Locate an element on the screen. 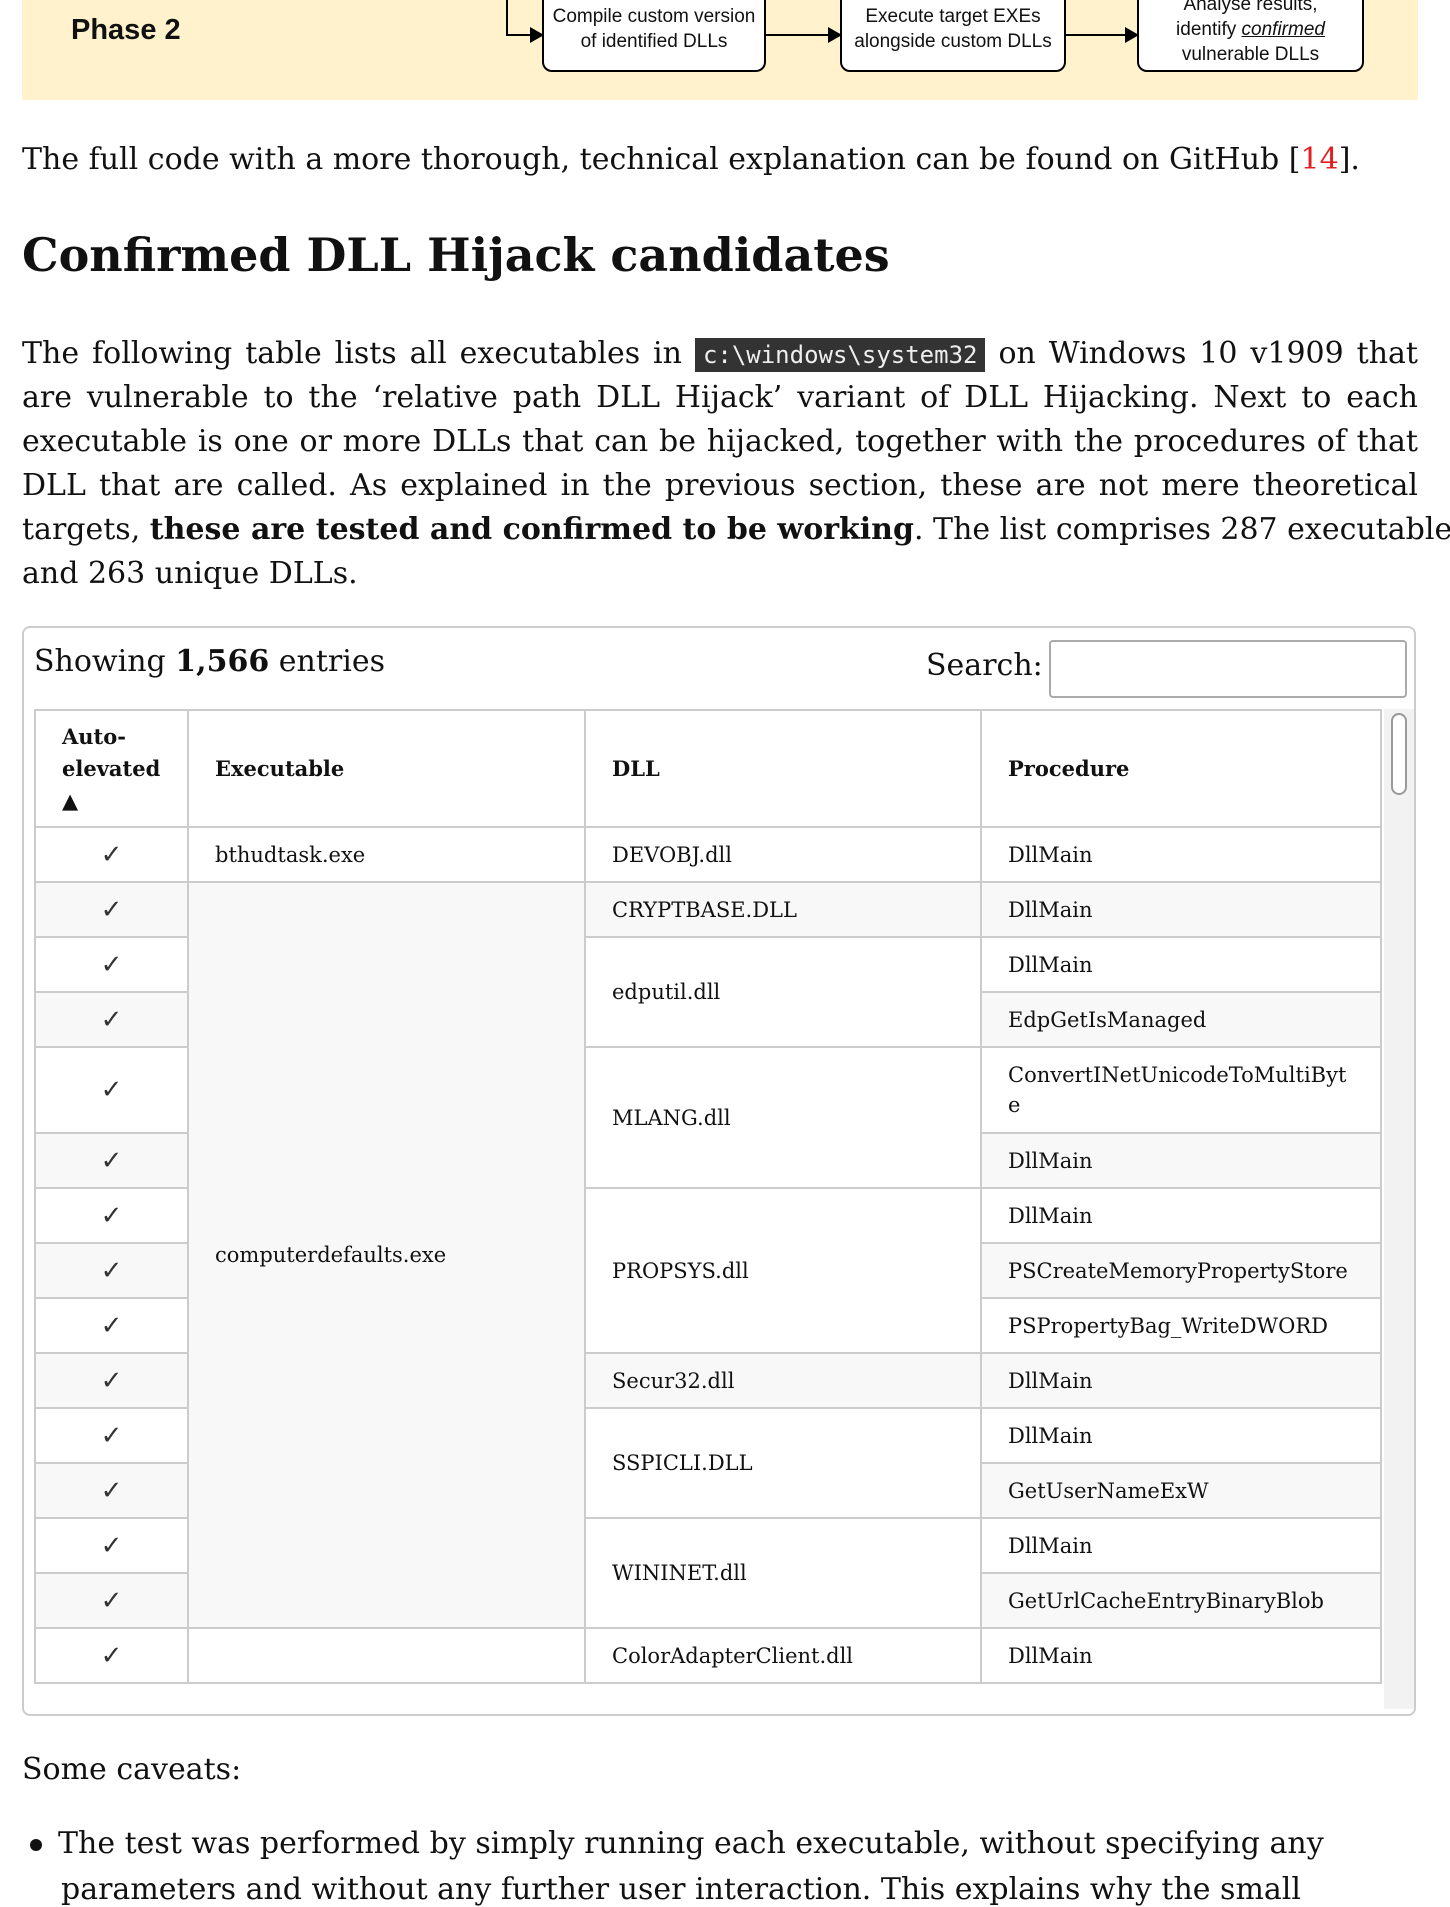  procedure-cell: GetUrlCacheEntryBinaryBlob is located at coordinates (1181, 1600).